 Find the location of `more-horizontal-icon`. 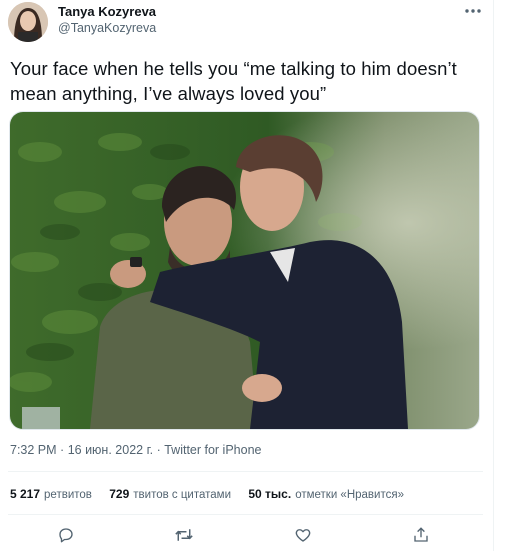

more-horizontal-icon is located at coordinates (473, 11).